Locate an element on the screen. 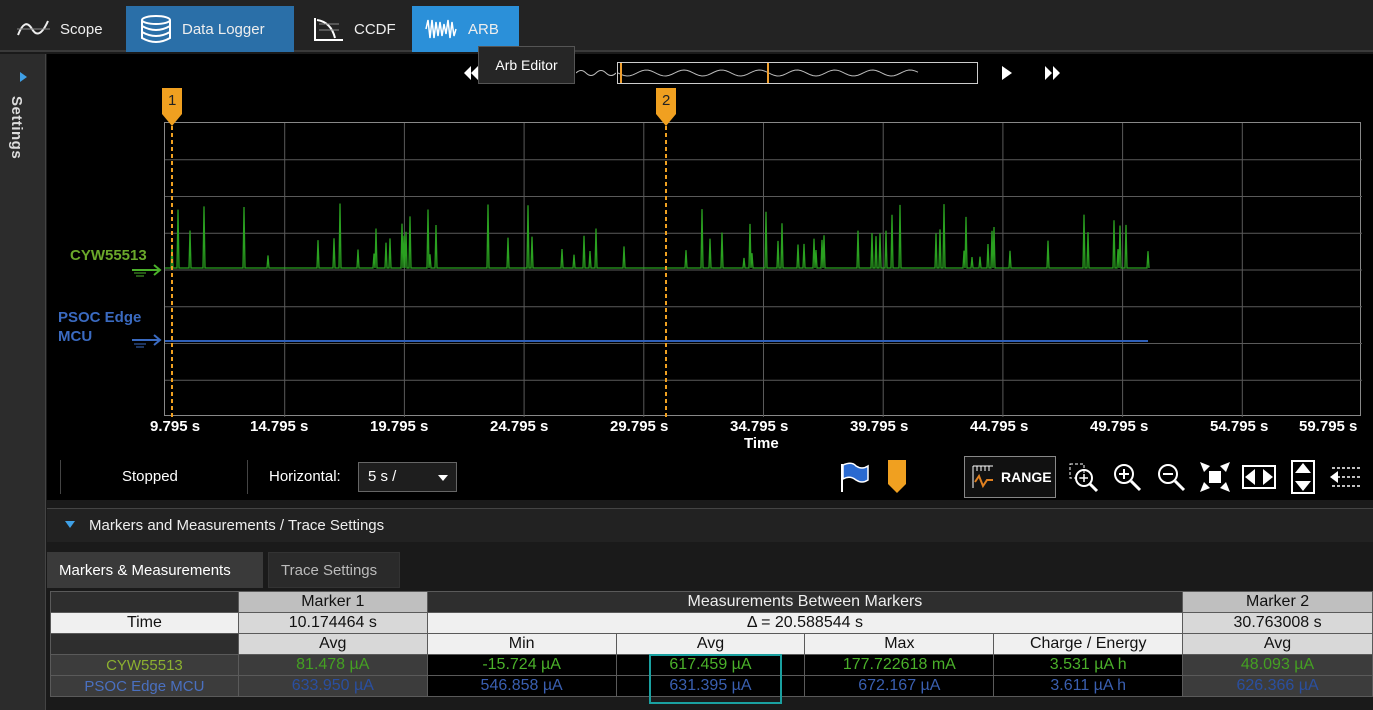  highlight-box is located at coordinates (715, 679).